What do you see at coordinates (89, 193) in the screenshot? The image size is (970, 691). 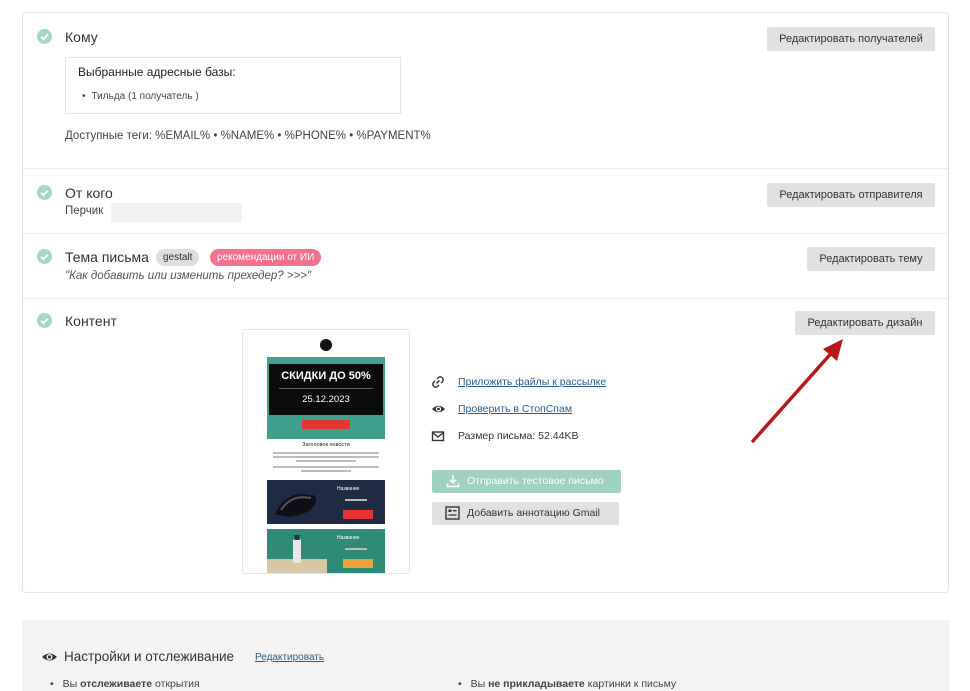 I see `sender-title: От кого` at bounding box center [89, 193].